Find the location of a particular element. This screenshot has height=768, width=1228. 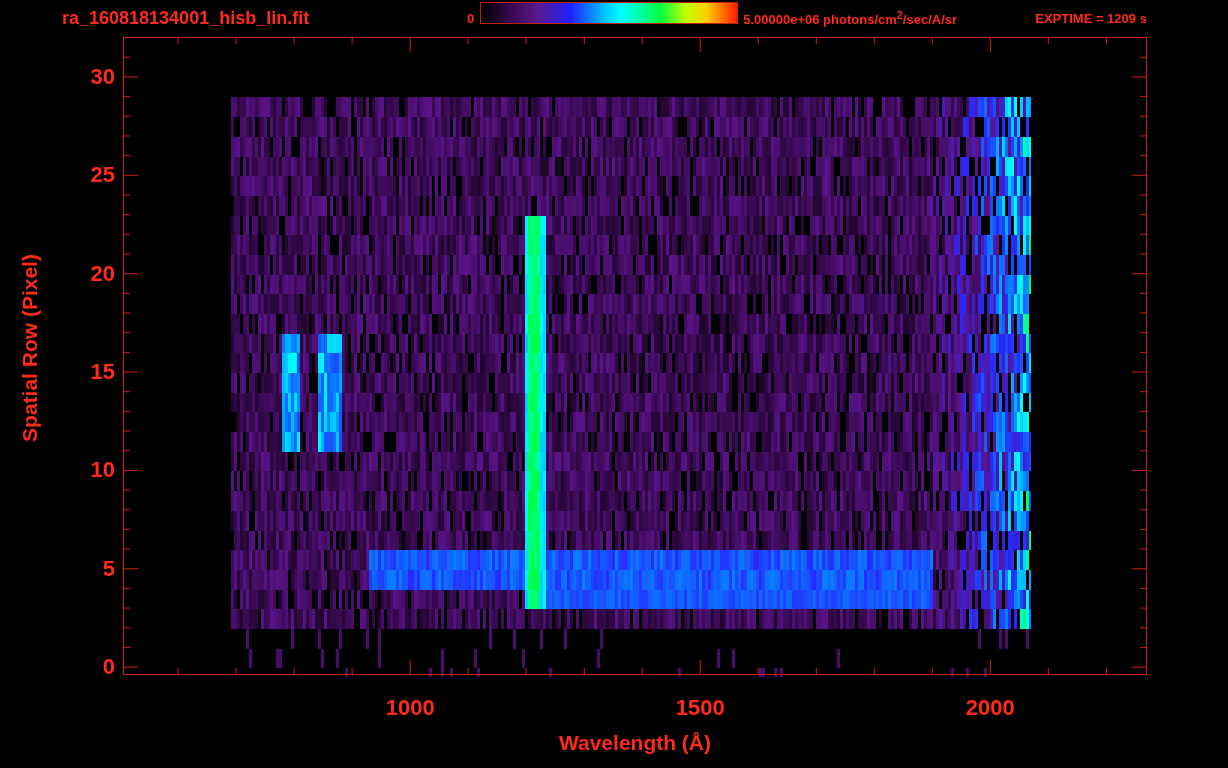

y-tick-label: 25 is located at coordinates (102, 175).